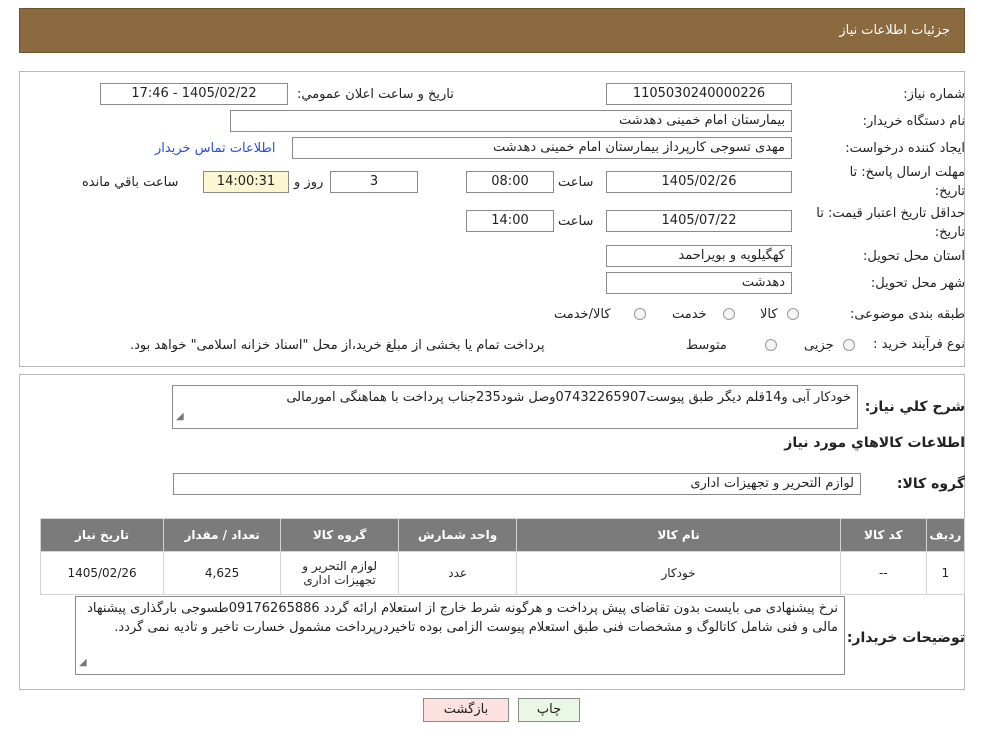 This screenshot has width=985, height=744. I want to click on announce-date-label: تاریخ و ساعت اعلان عمومي:, so click(375, 94).